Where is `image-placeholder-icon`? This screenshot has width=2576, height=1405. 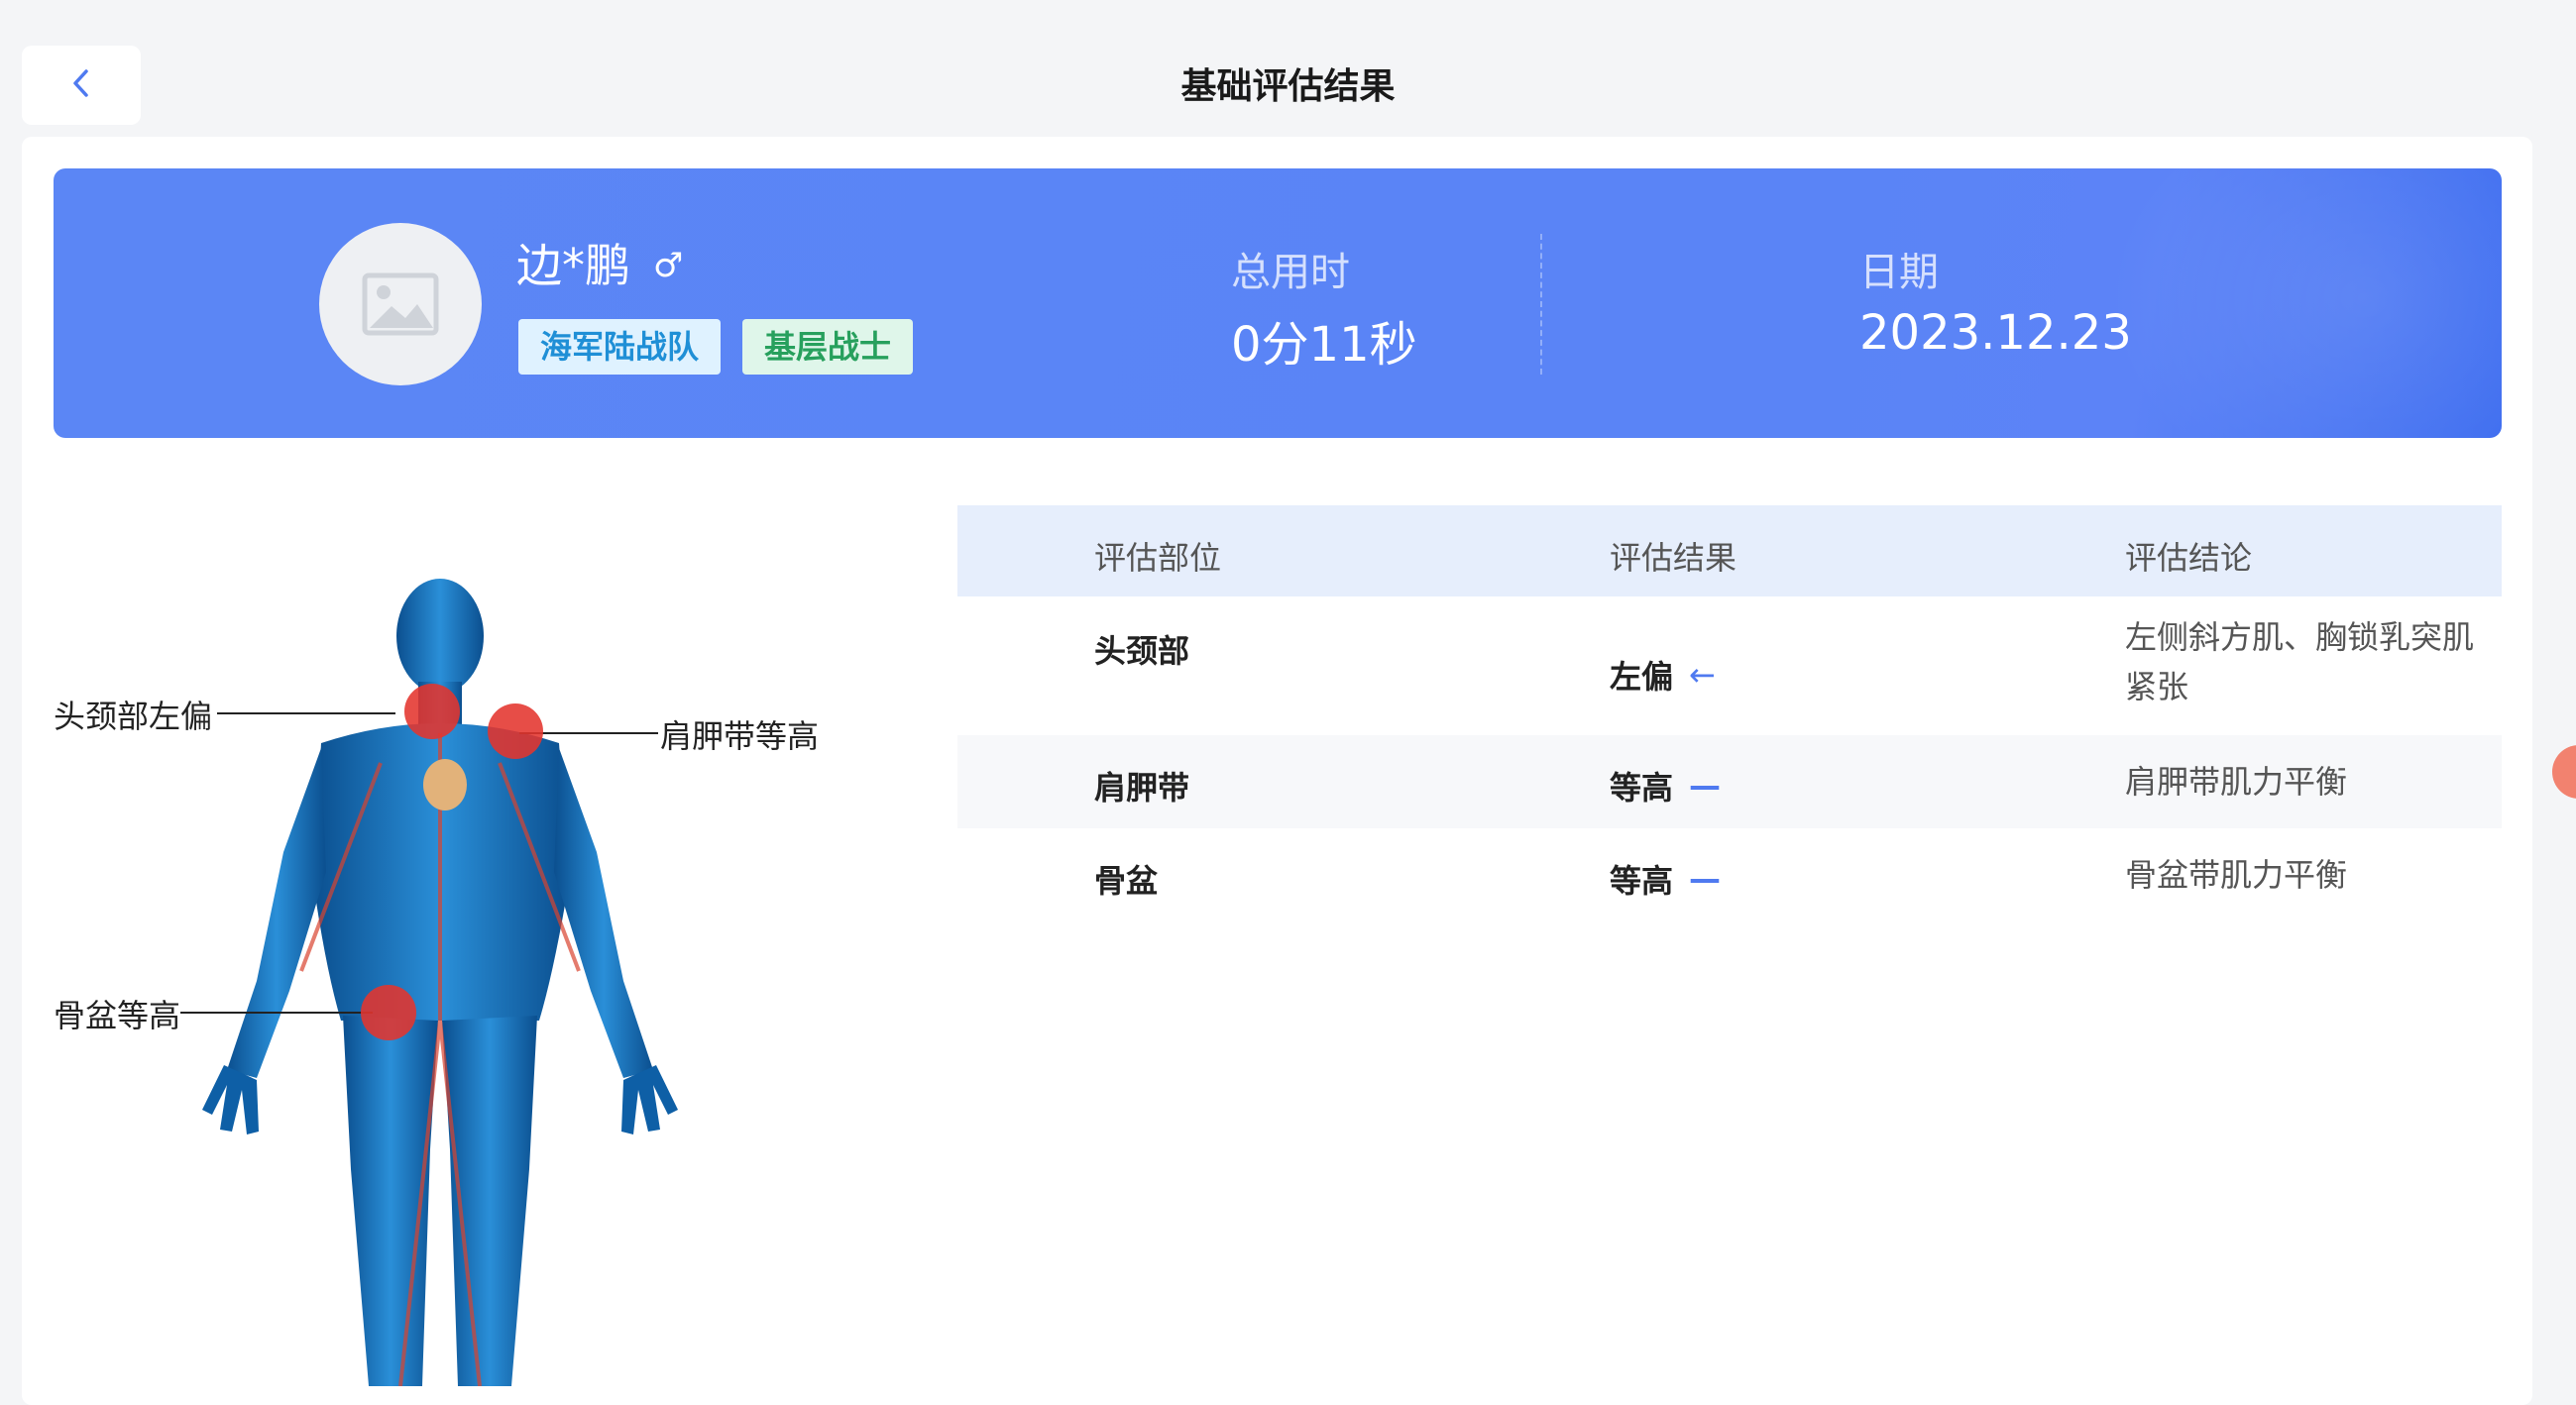
image-placeholder-icon is located at coordinates (400, 304).